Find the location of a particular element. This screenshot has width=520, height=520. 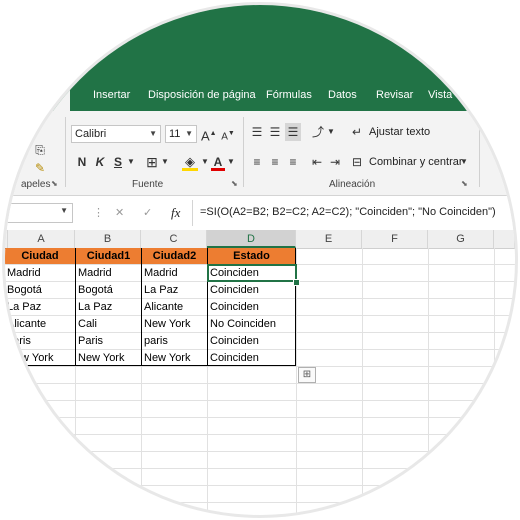

tab-datos: Datos is located at coordinates (342, 96).